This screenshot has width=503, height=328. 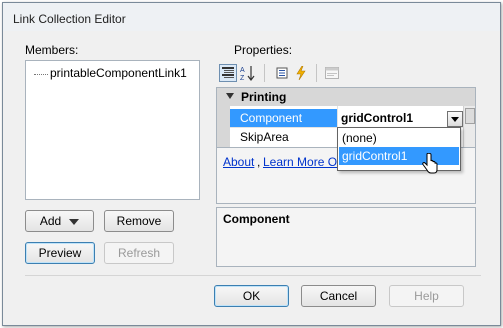 What do you see at coordinates (256, 219) in the screenshot?
I see `description-title: Component` at bounding box center [256, 219].